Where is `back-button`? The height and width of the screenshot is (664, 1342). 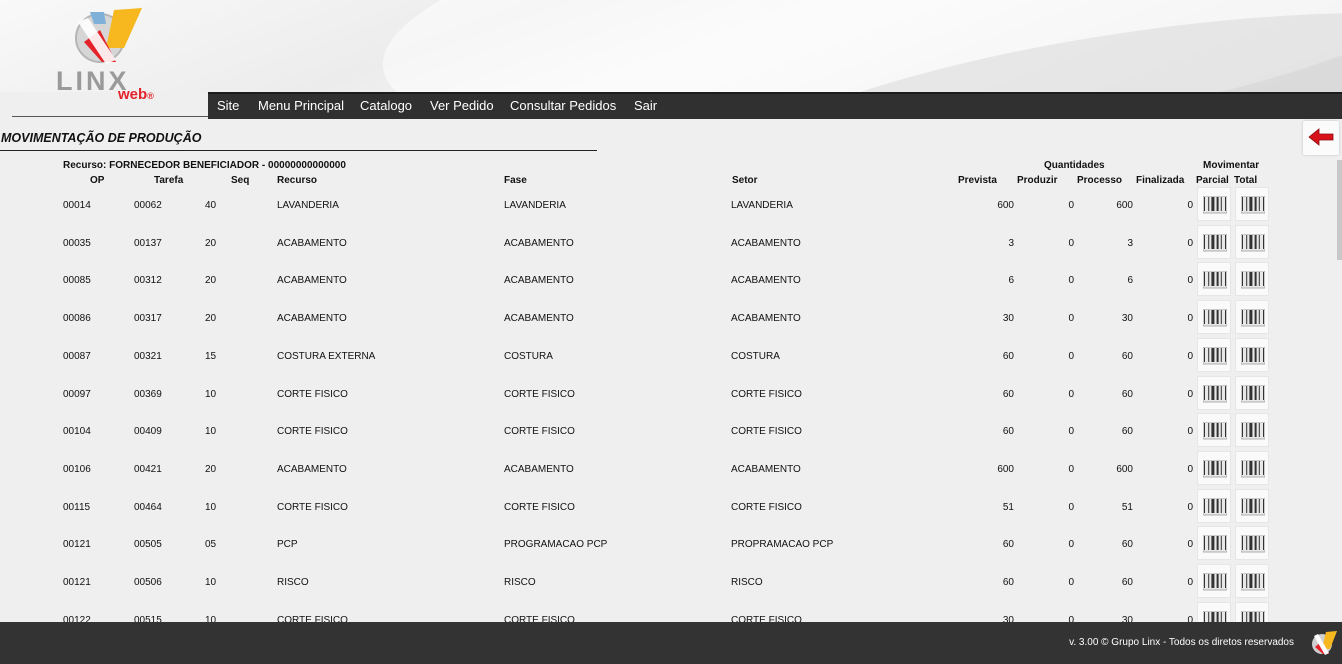 back-button is located at coordinates (1321, 138).